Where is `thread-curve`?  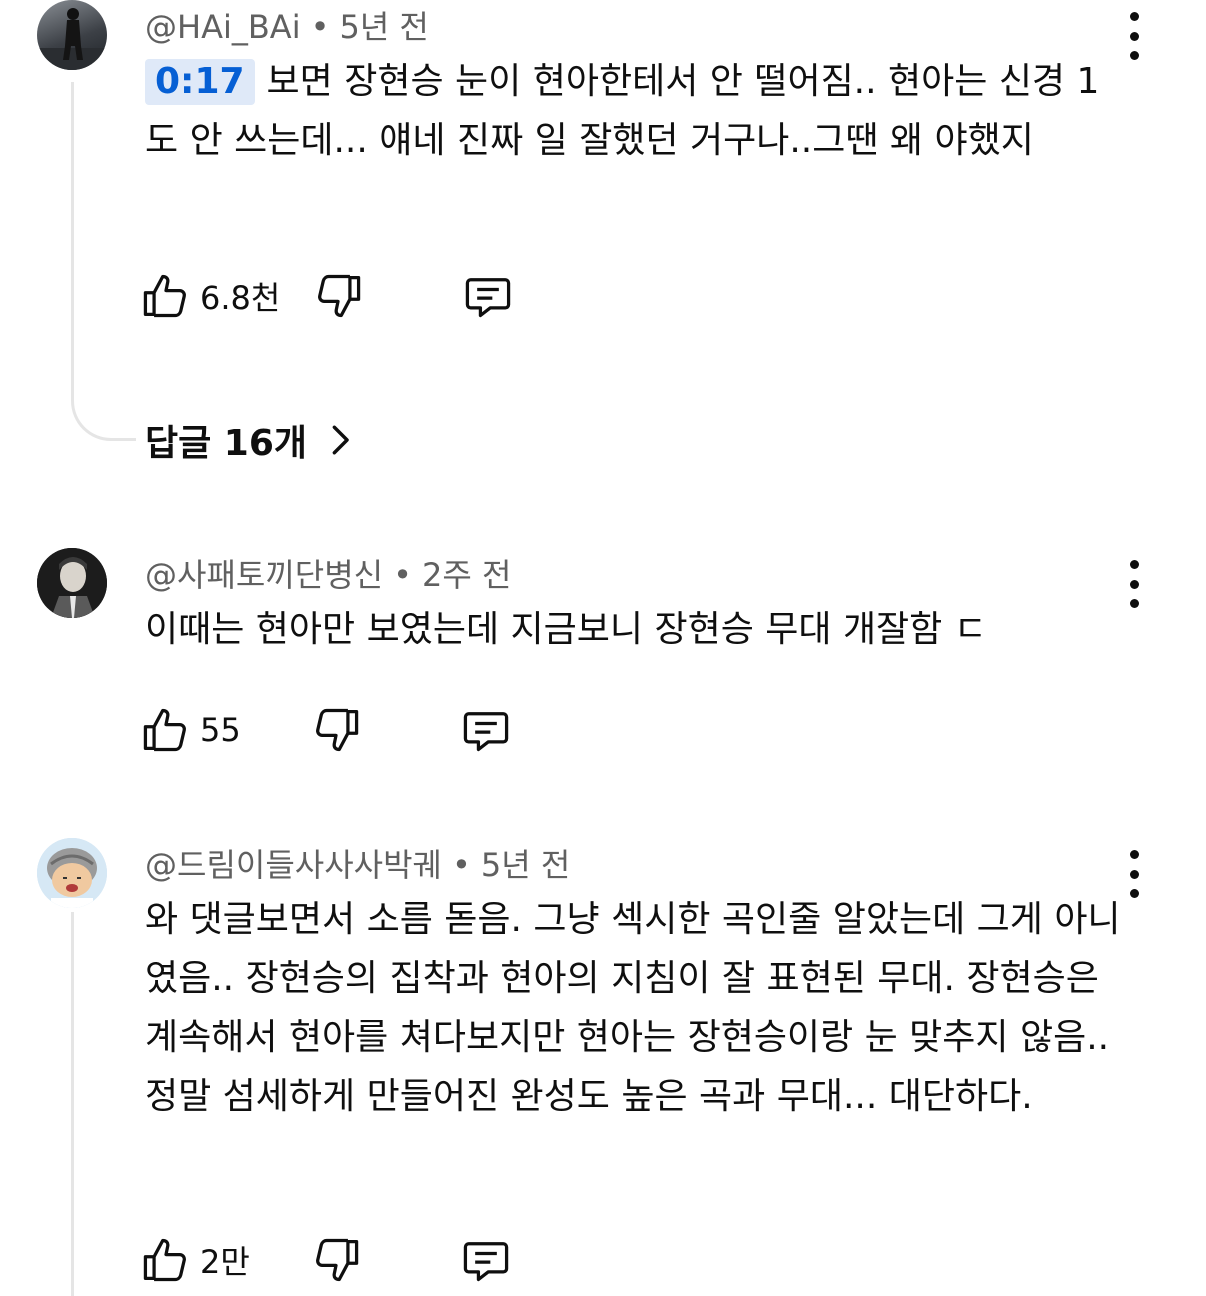 thread-curve is located at coordinates (103, 419).